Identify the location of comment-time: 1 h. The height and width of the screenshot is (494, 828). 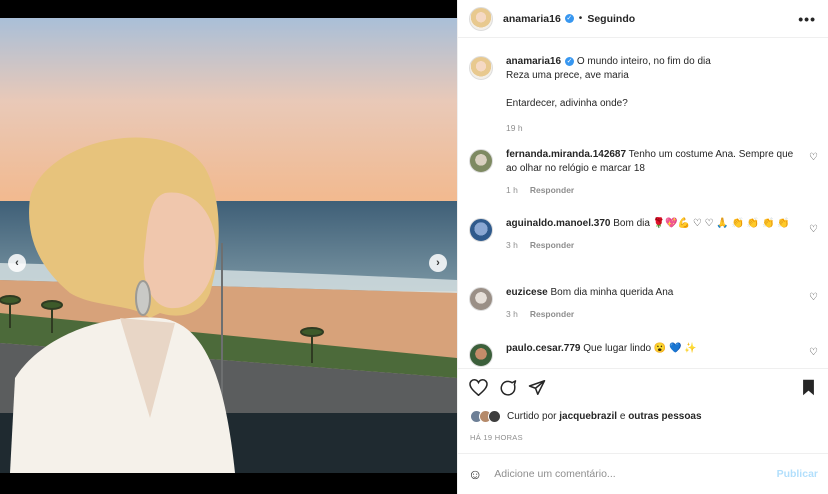
(512, 190).